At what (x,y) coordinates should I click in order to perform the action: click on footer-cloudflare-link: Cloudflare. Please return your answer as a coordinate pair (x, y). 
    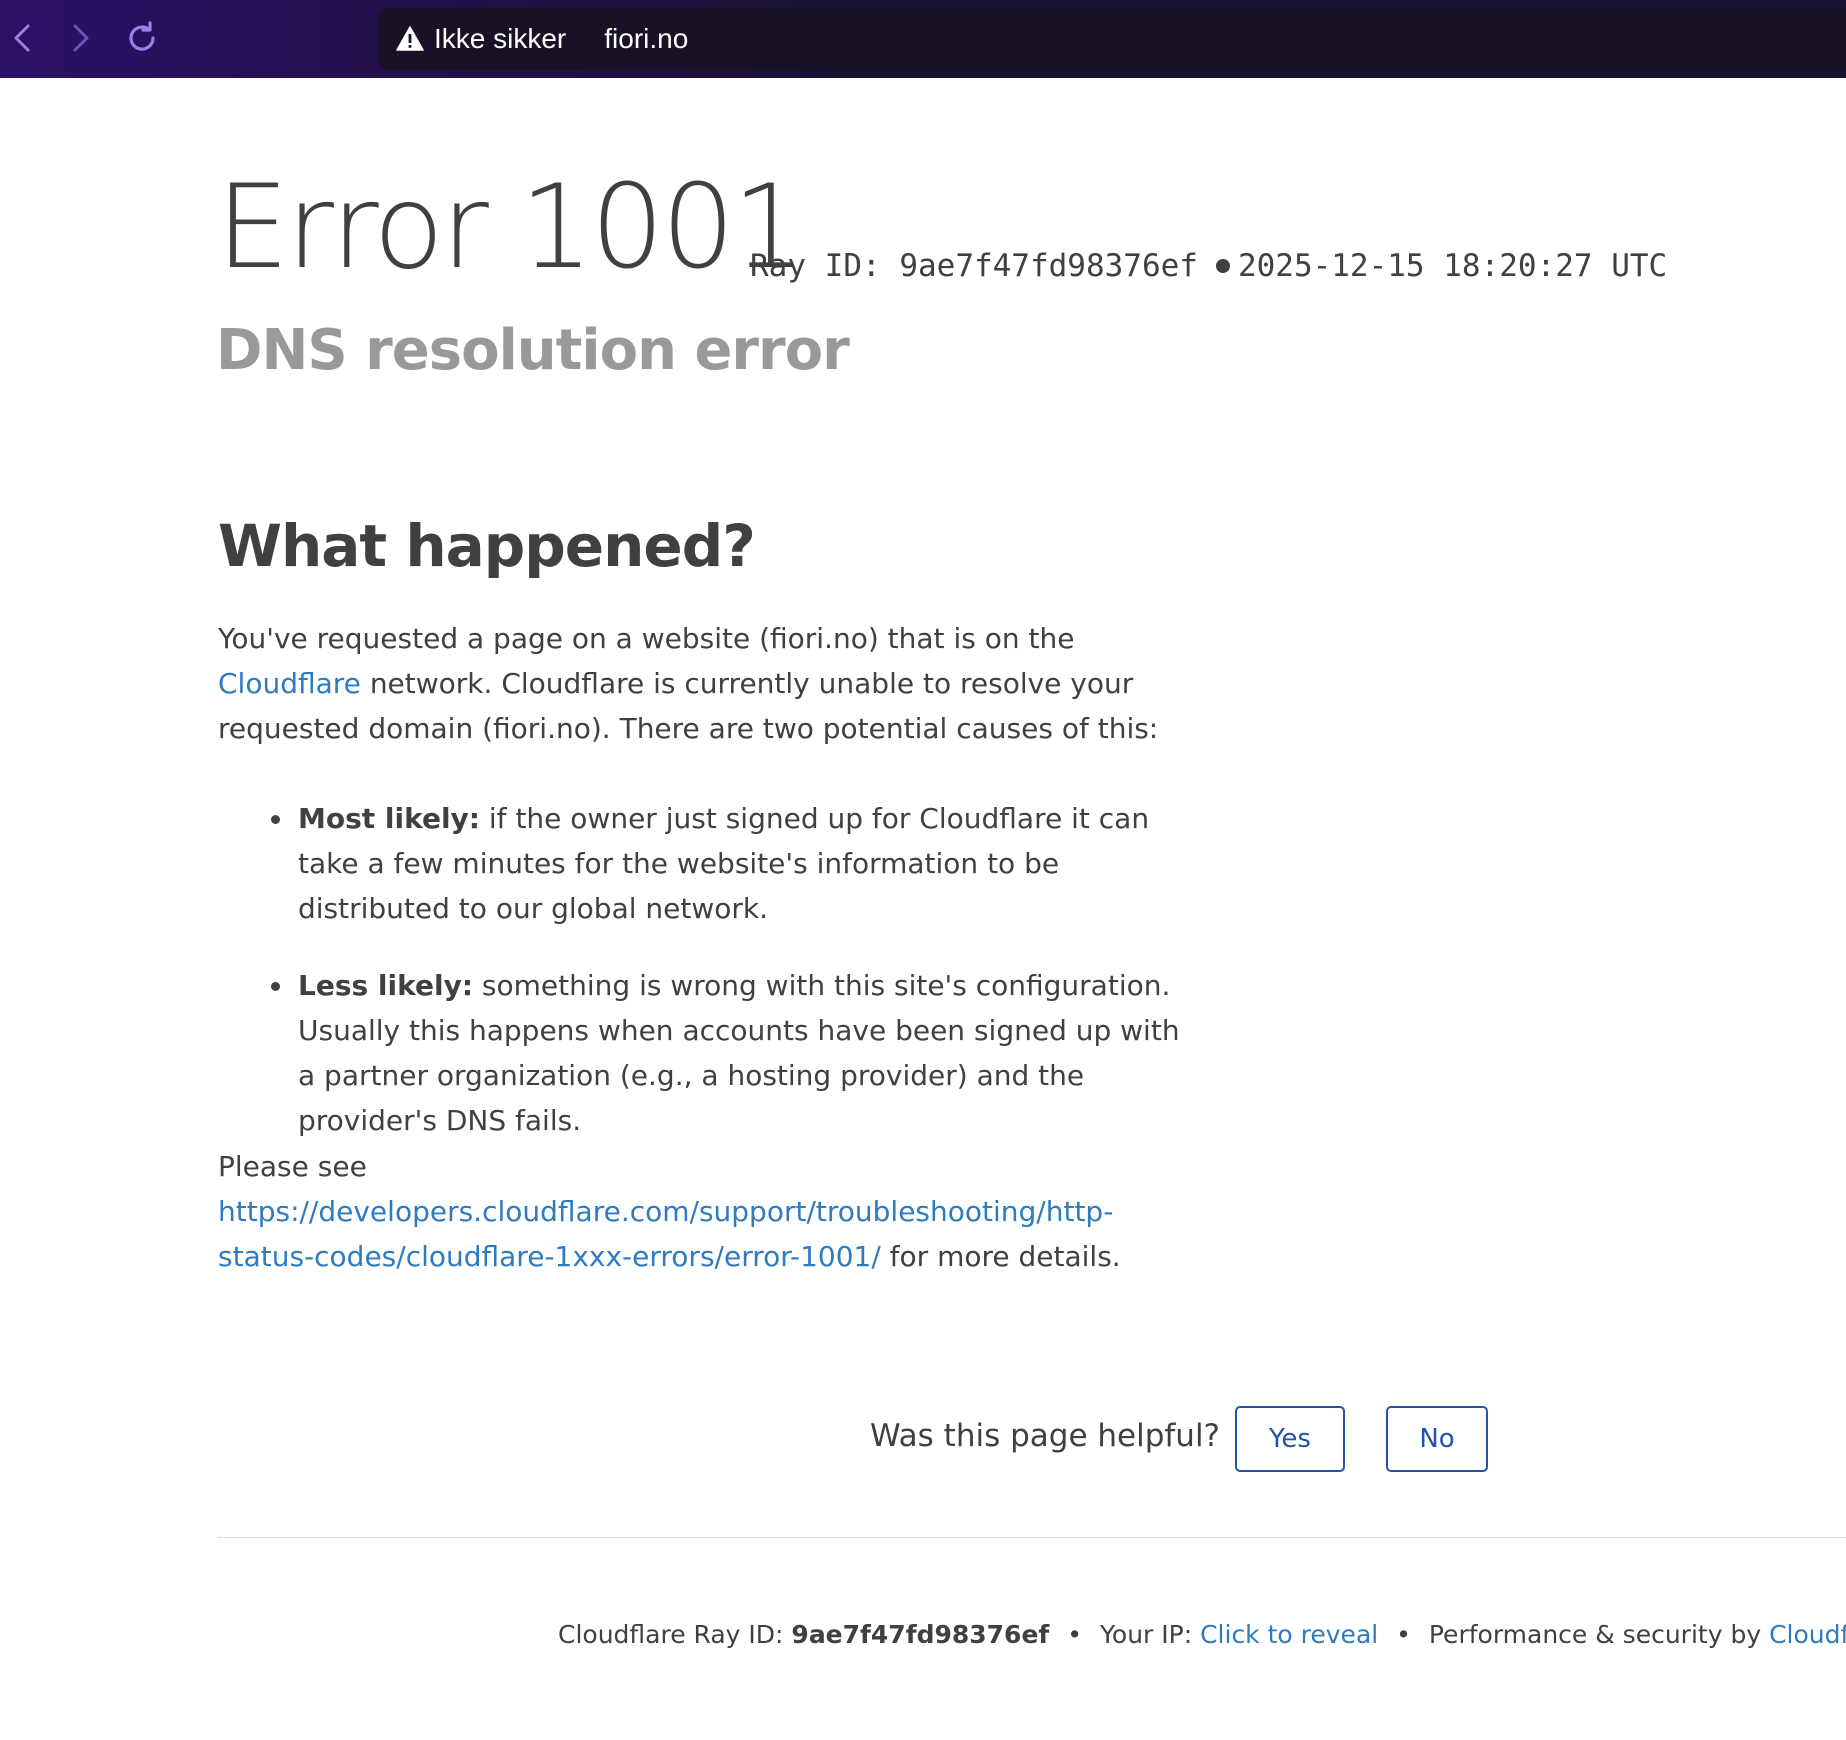
    Looking at the image, I should click on (1807, 1634).